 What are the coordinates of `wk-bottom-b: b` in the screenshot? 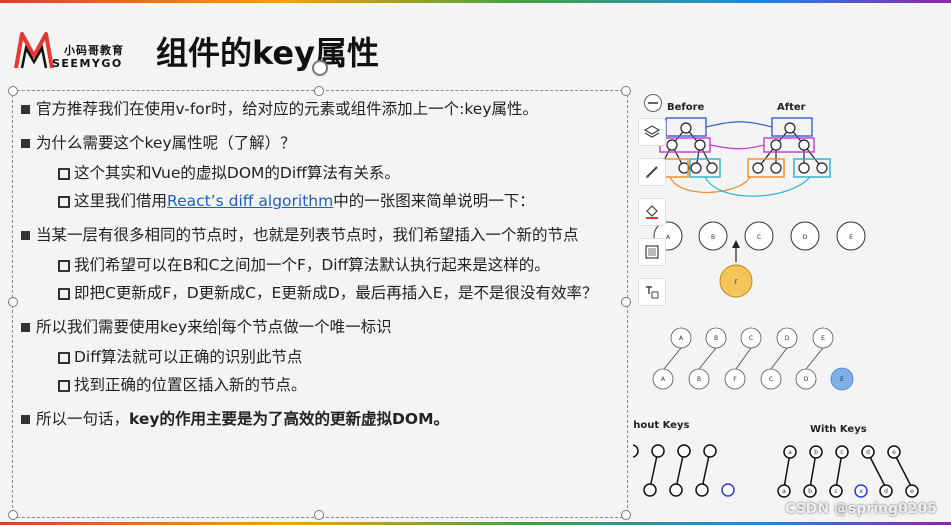 It's located at (810, 491).